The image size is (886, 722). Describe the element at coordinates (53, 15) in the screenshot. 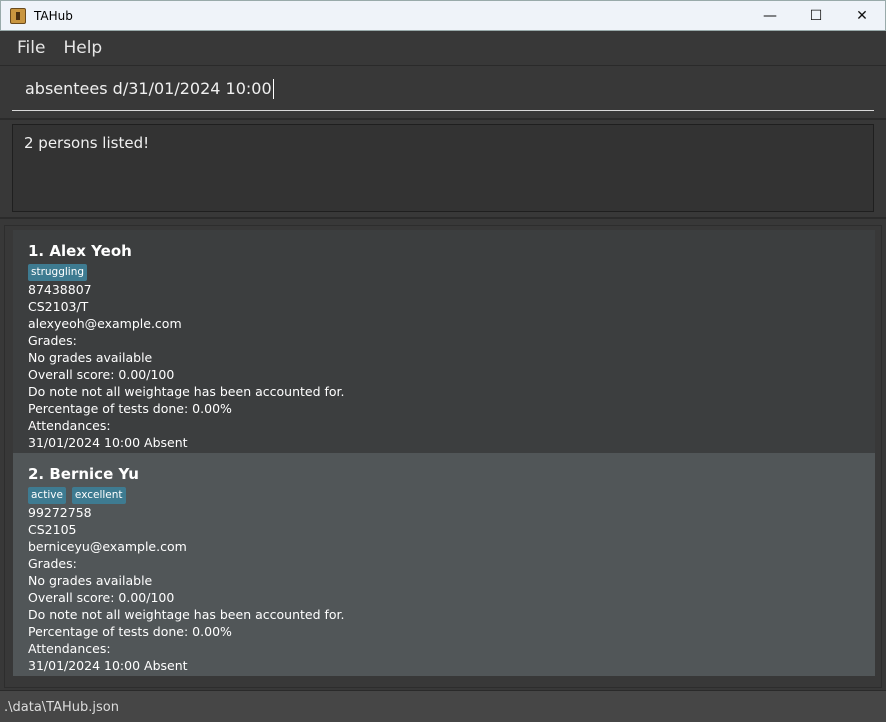

I see `window-title: TAHub` at that location.